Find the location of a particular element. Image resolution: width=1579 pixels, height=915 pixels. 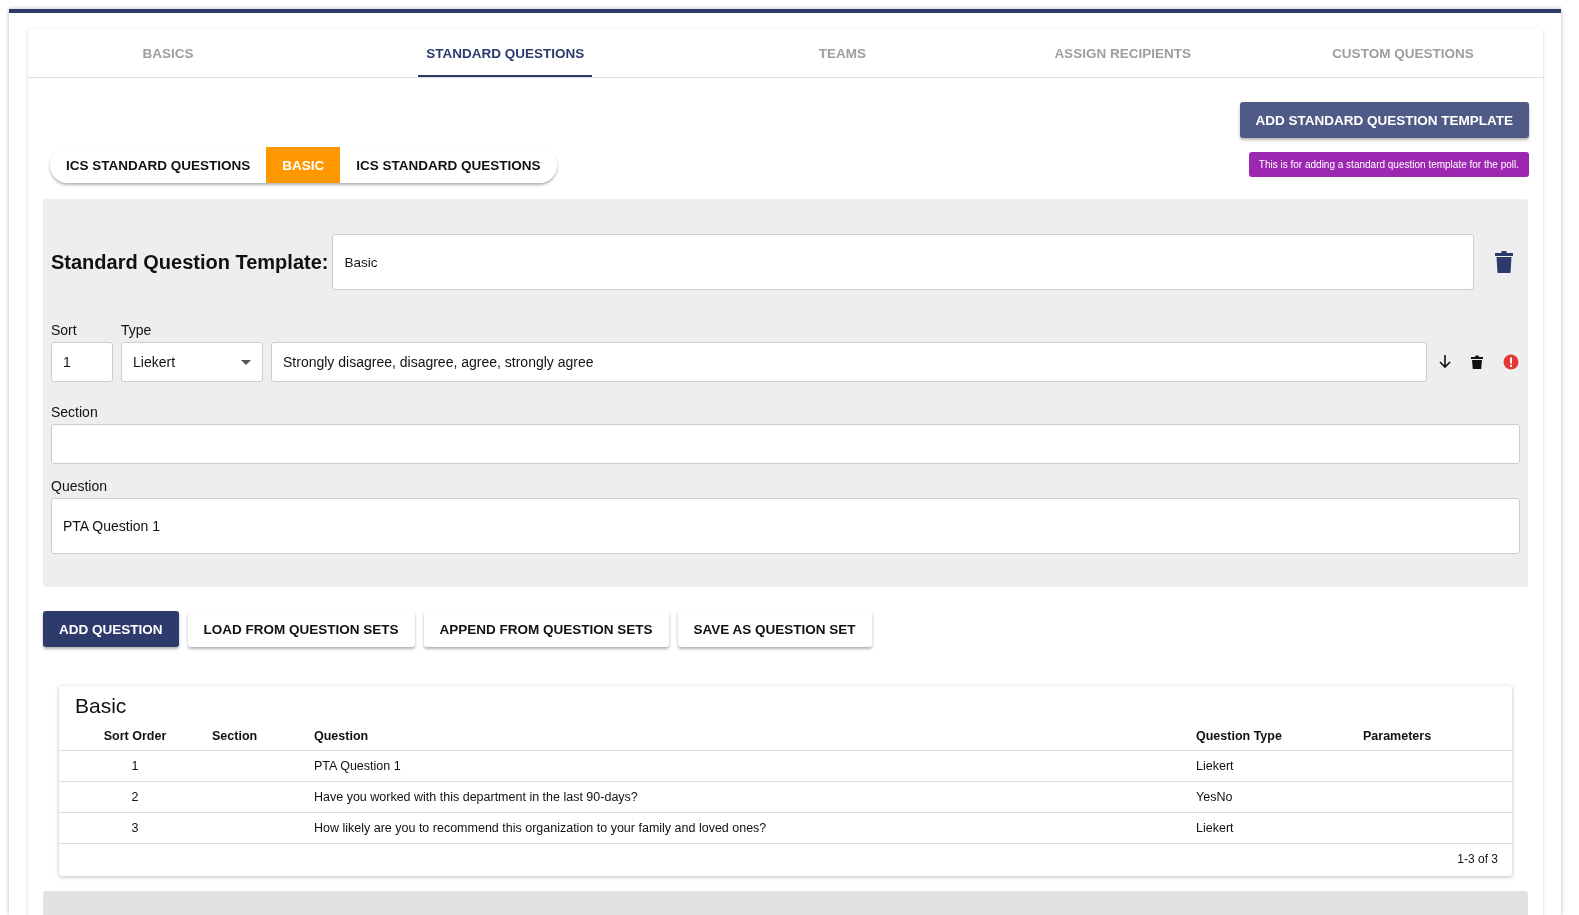

column-header: Question Type is located at coordinates (1278, 736).